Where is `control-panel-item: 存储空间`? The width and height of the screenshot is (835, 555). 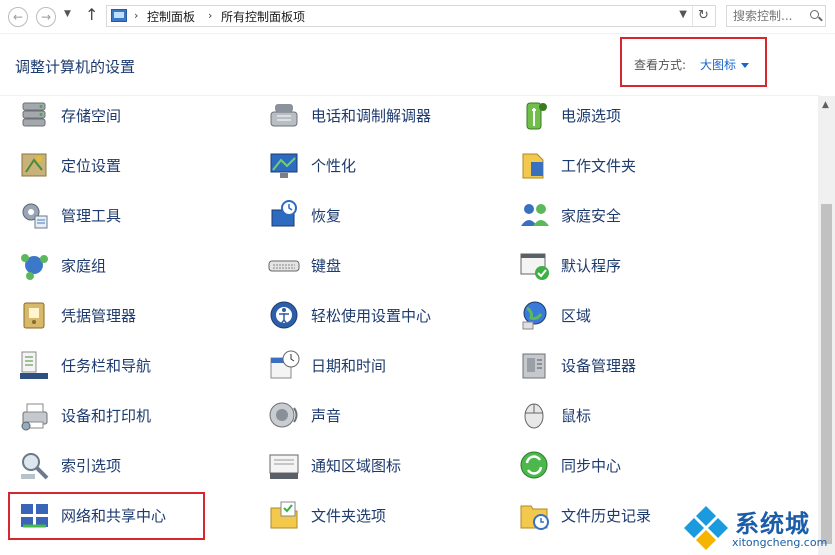
control-panel-item: 存储空间 is located at coordinates (132, 115).